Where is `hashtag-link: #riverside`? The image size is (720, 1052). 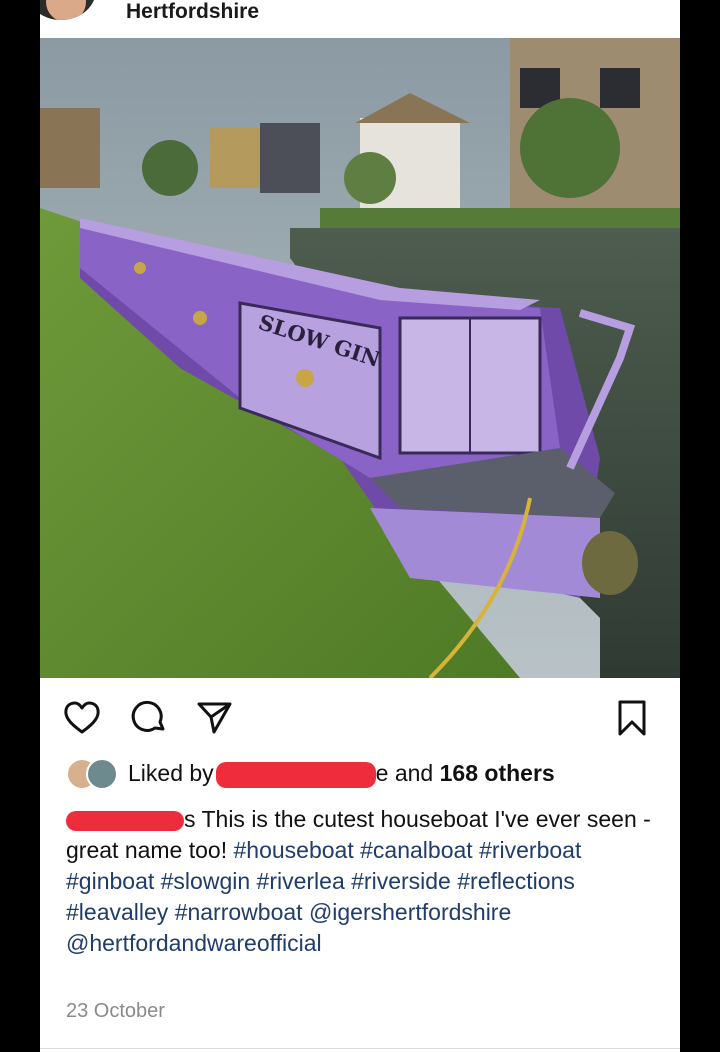 hashtag-link: #riverside is located at coordinates (401, 881).